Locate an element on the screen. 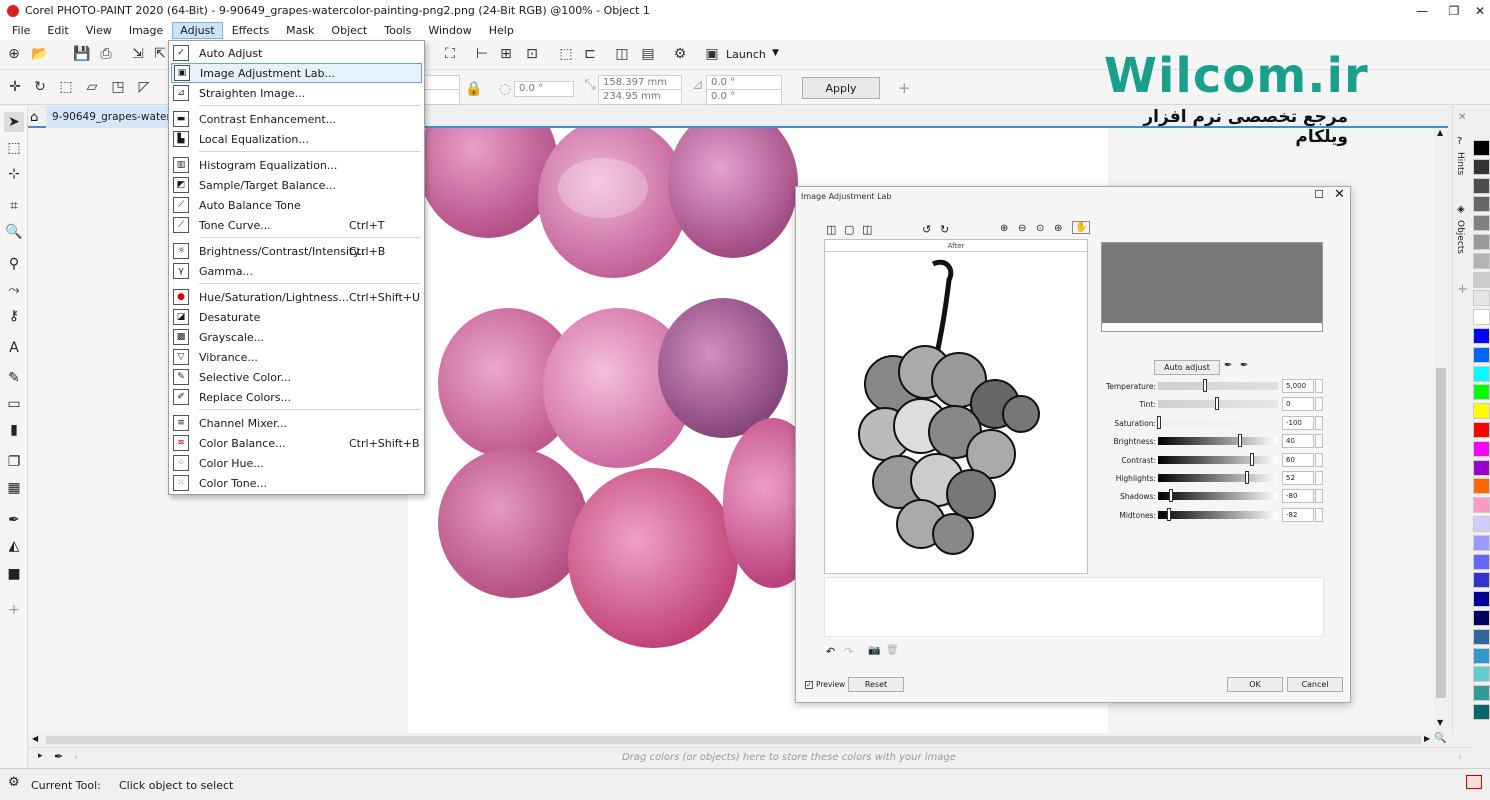 The height and width of the screenshot is (800, 1490). menu-item-brightness-contrast-intensity: ☼ Brightness/Contrast/Intensity... Ctrl+B is located at coordinates (296, 251).